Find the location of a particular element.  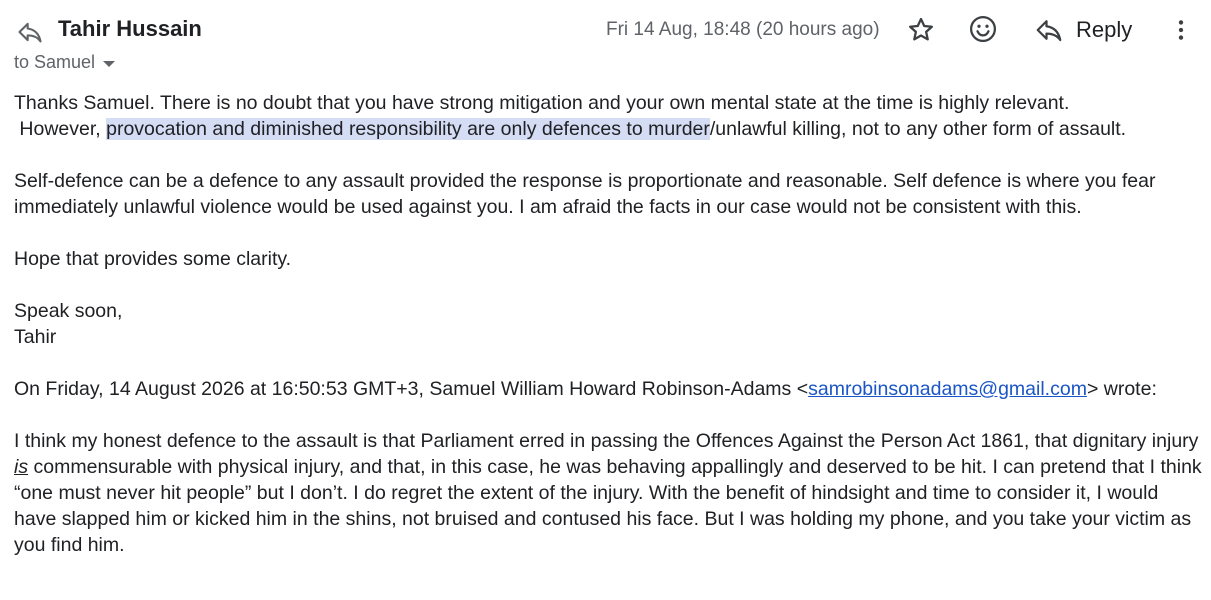

message-date: Fri 14 Aug, 18:48 (20 hours ago) is located at coordinates (743, 29).